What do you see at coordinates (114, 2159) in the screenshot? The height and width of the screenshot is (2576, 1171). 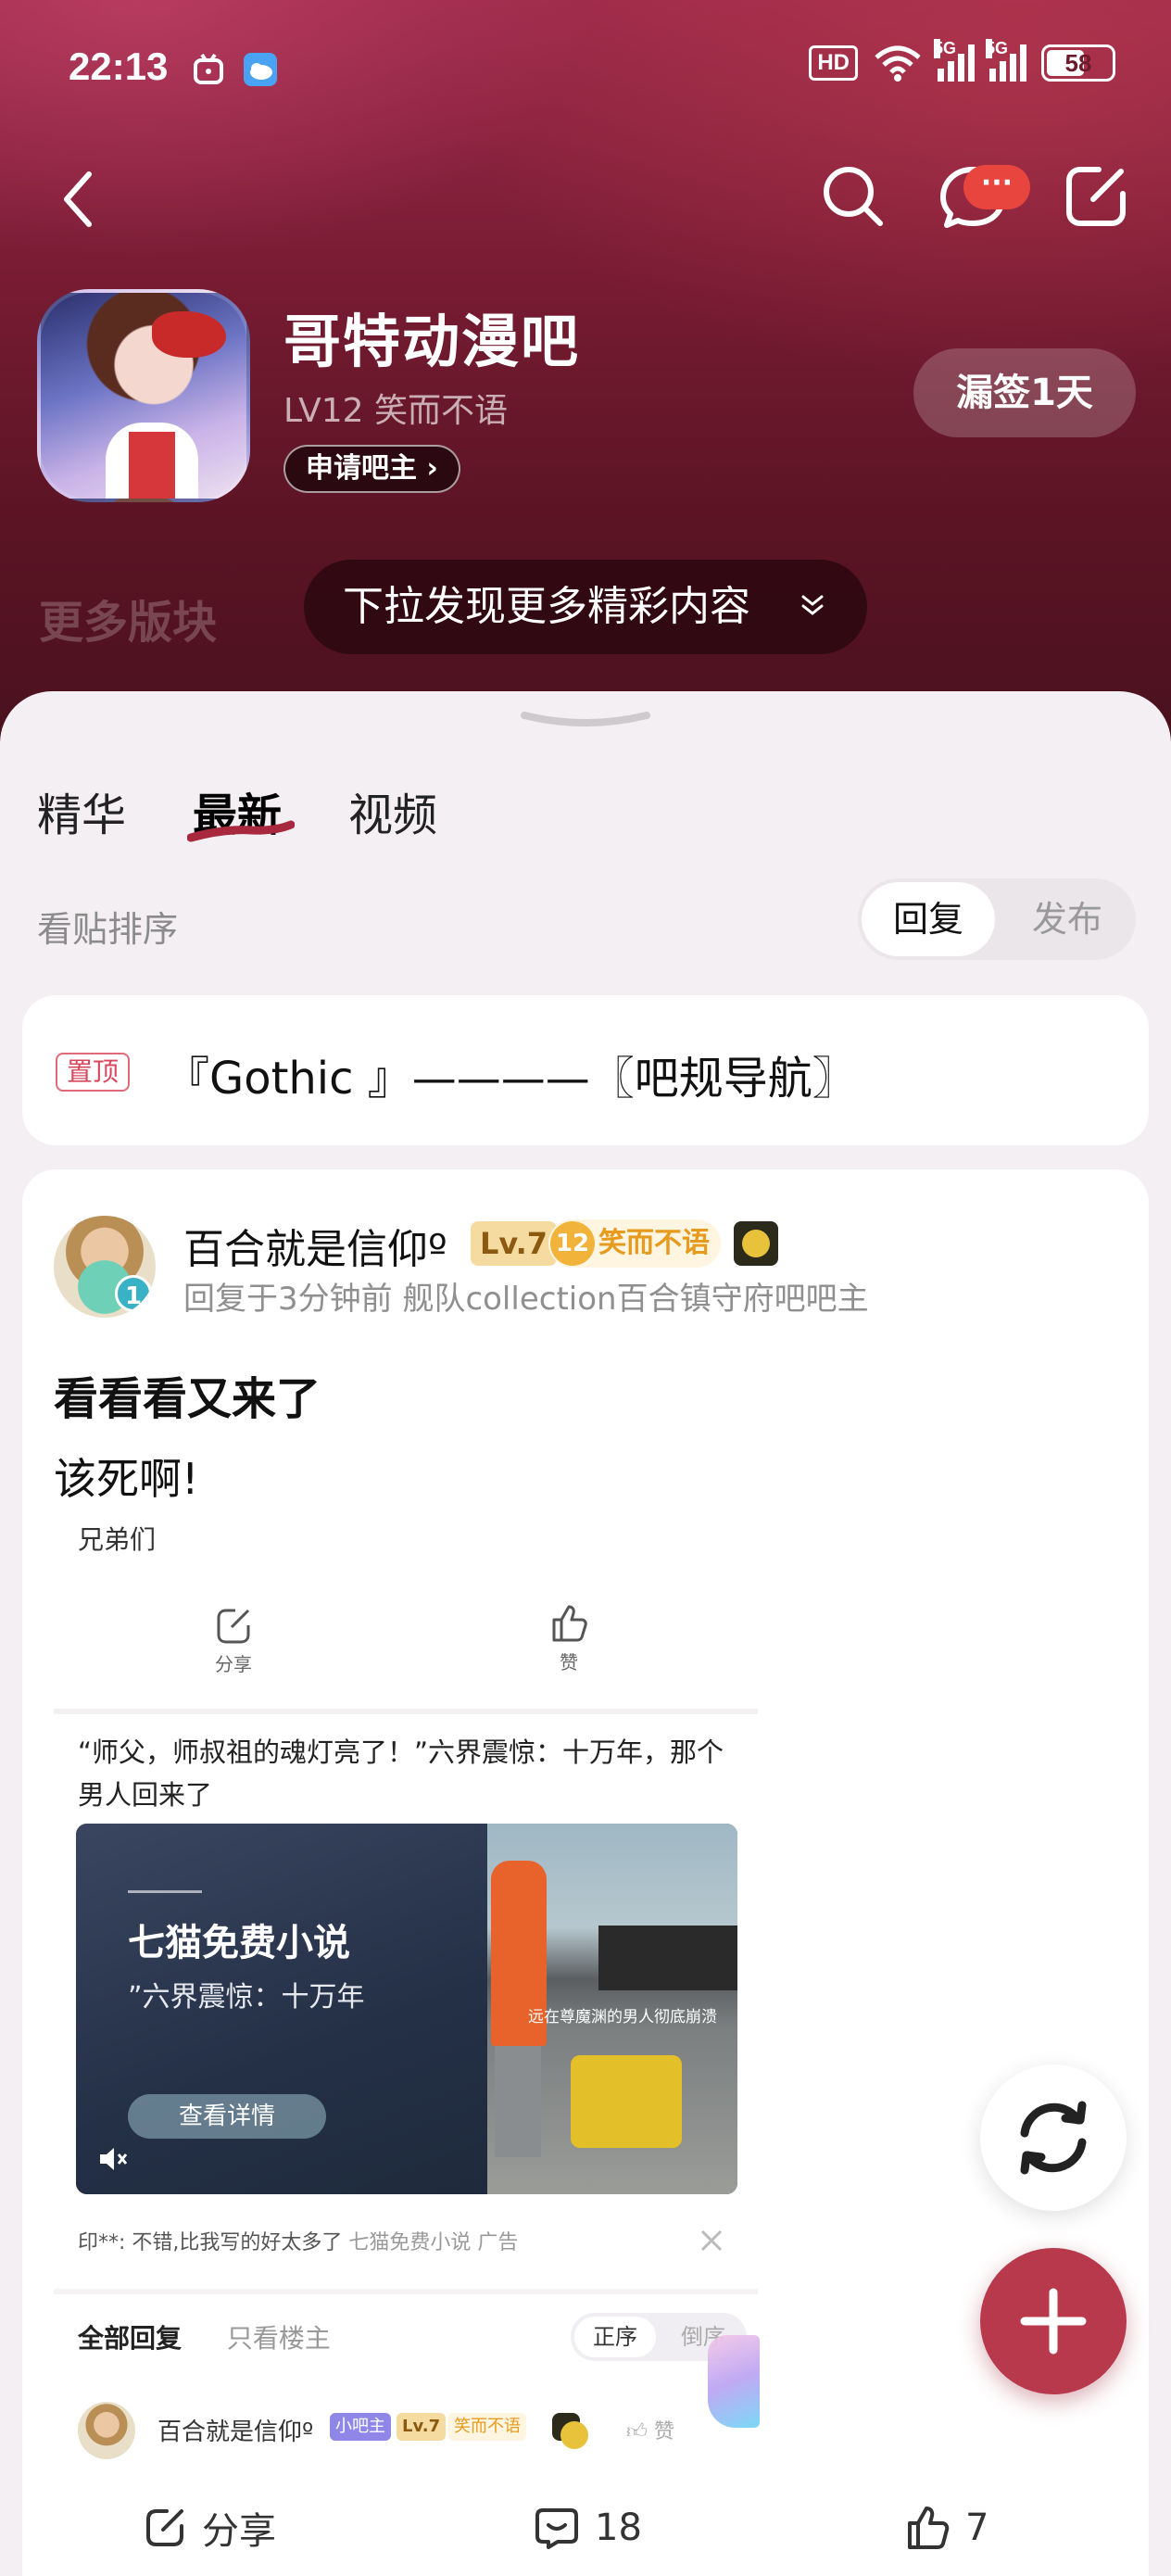 I see `mute-icon` at bounding box center [114, 2159].